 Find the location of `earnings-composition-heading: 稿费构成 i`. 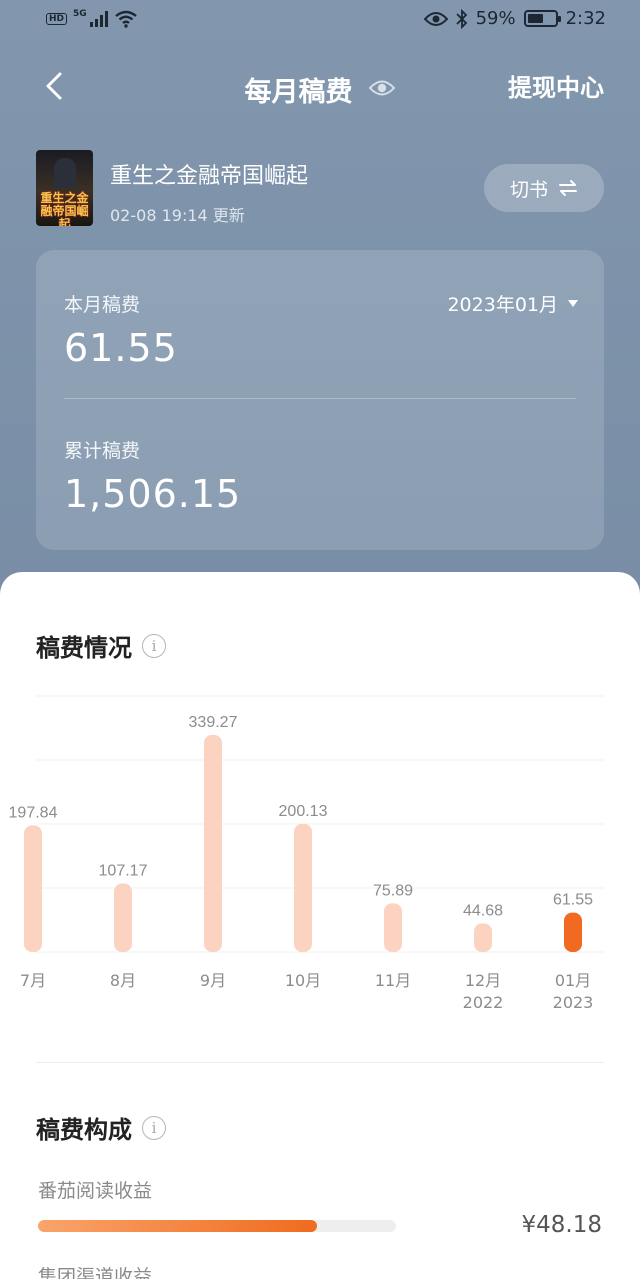

earnings-composition-heading: 稿费构成 i is located at coordinates (101, 1127).